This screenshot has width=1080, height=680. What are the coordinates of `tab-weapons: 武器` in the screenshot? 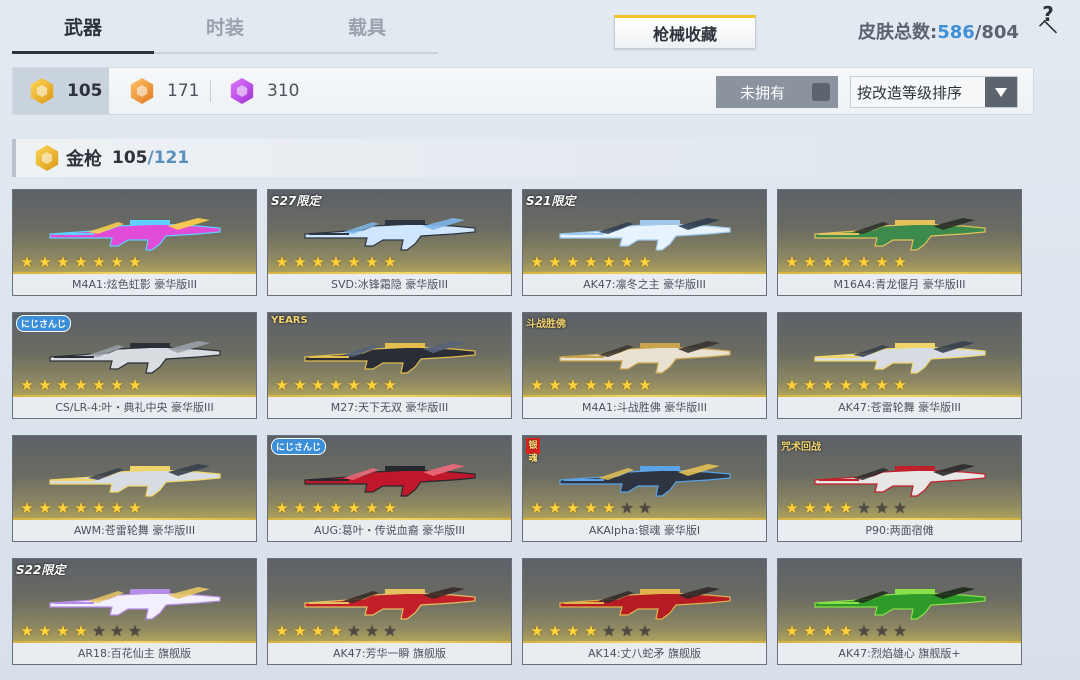 It's located at (83, 27).